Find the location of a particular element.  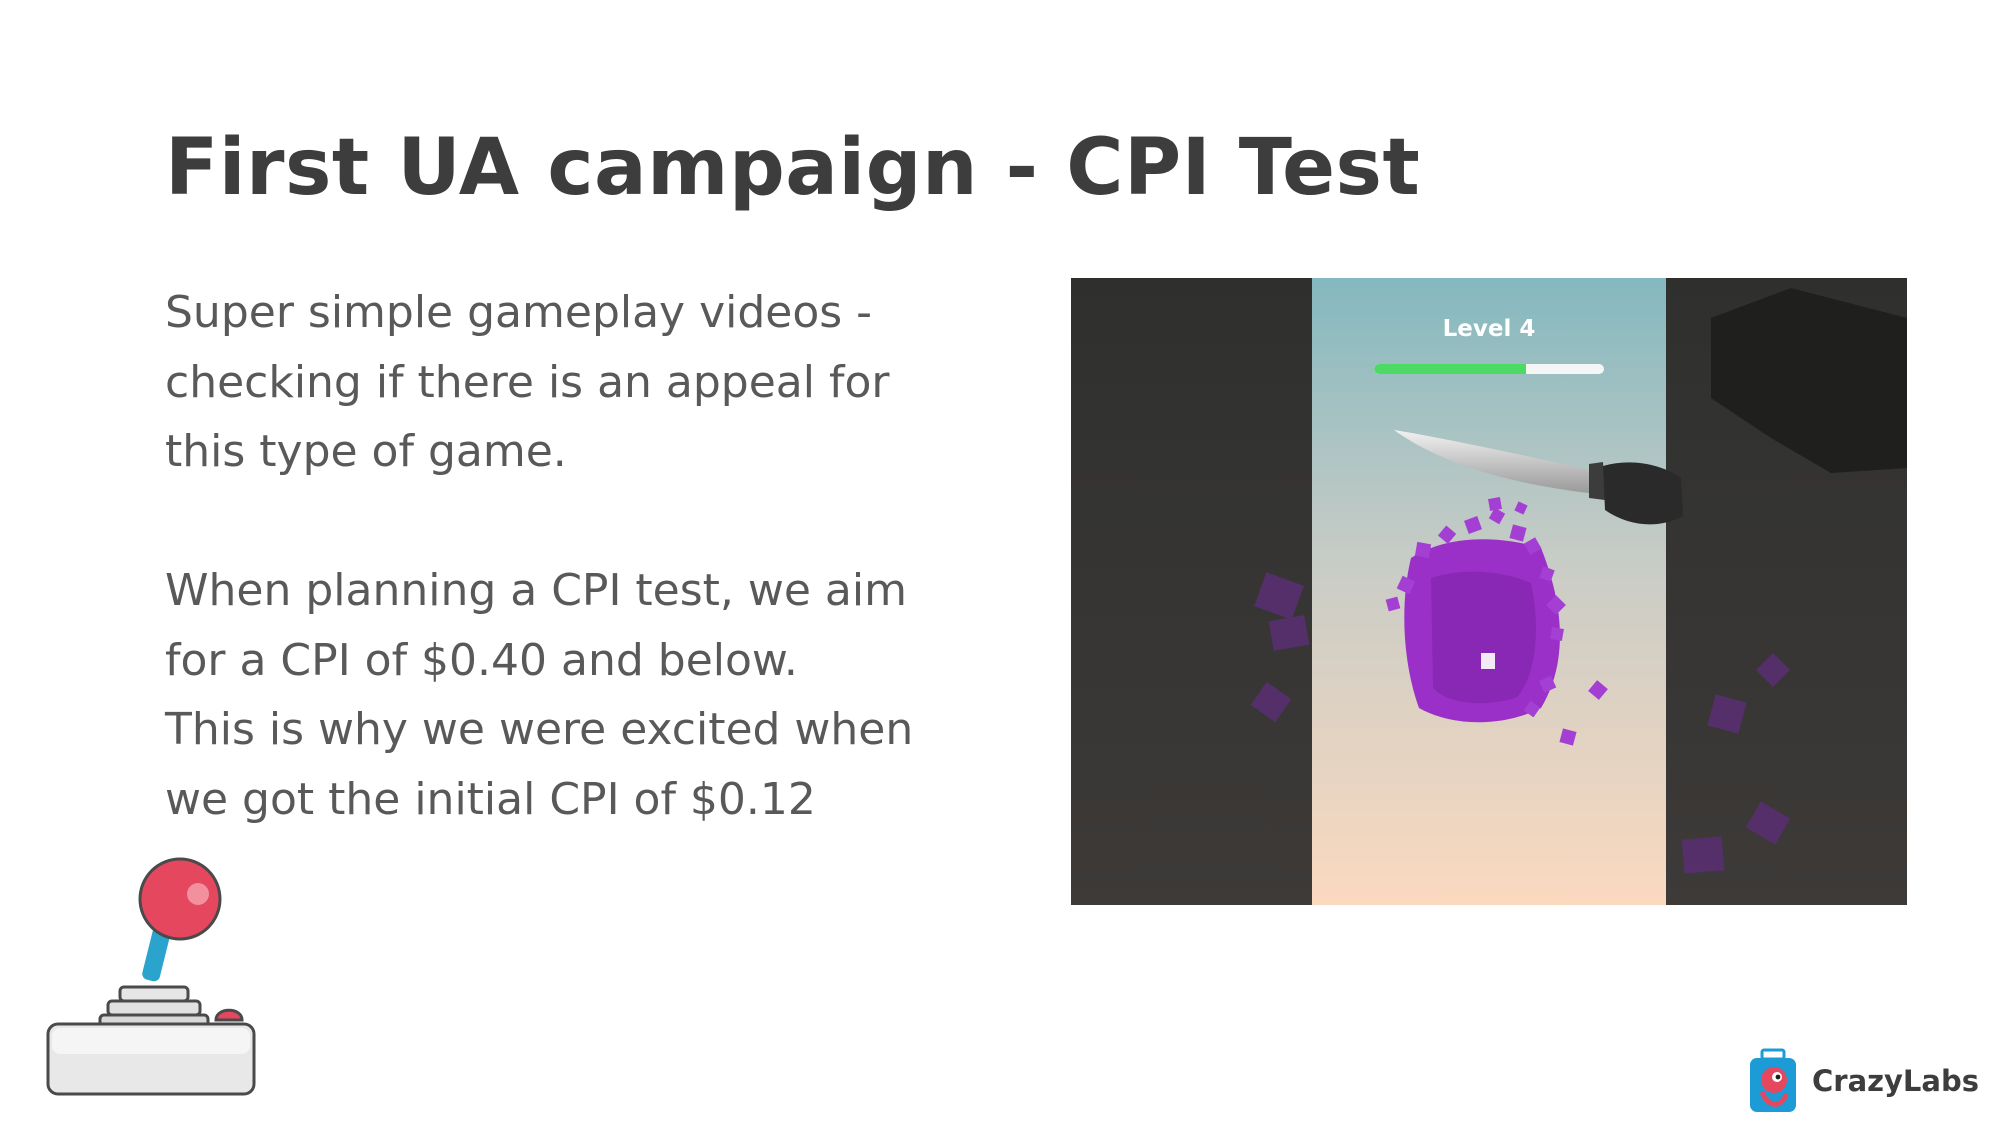

body-line: we got the initial CPI of $0.12 is located at coordinates (490, 799).